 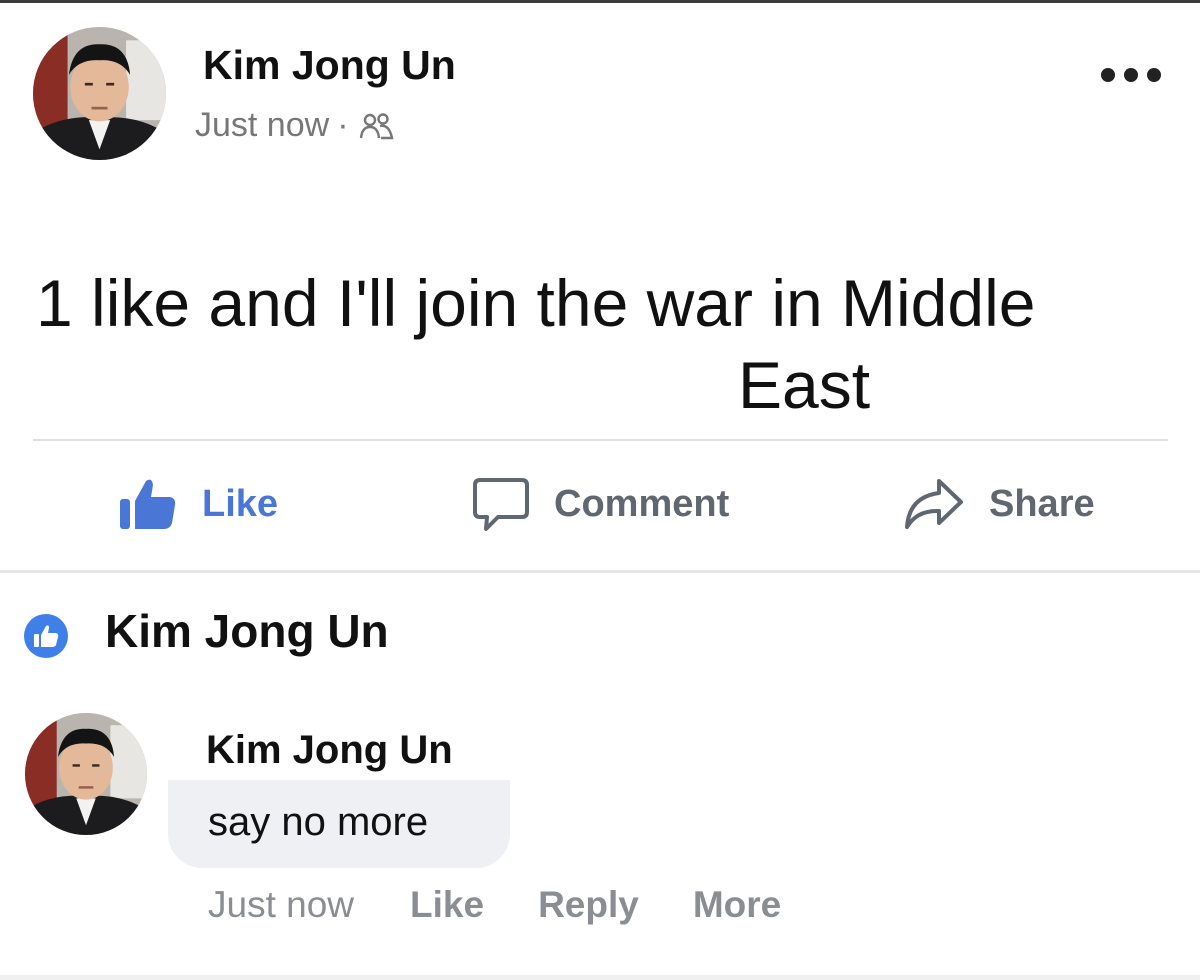 I want to click on share-label: Share, so click(x=1042, y=503).